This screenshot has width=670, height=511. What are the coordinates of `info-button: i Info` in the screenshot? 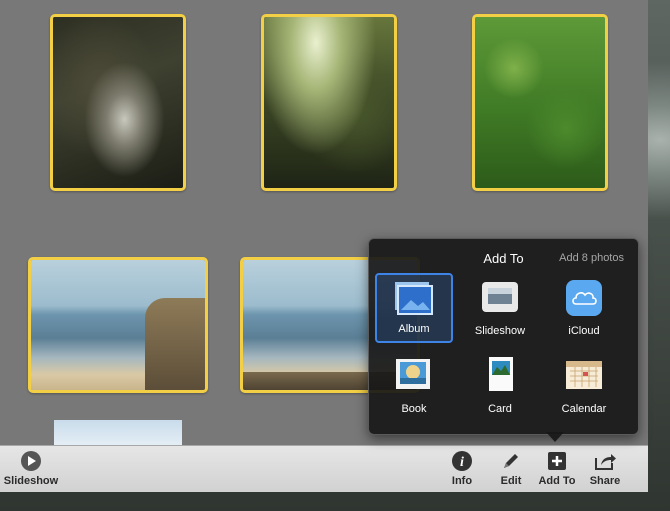 It's located at (462, 468).